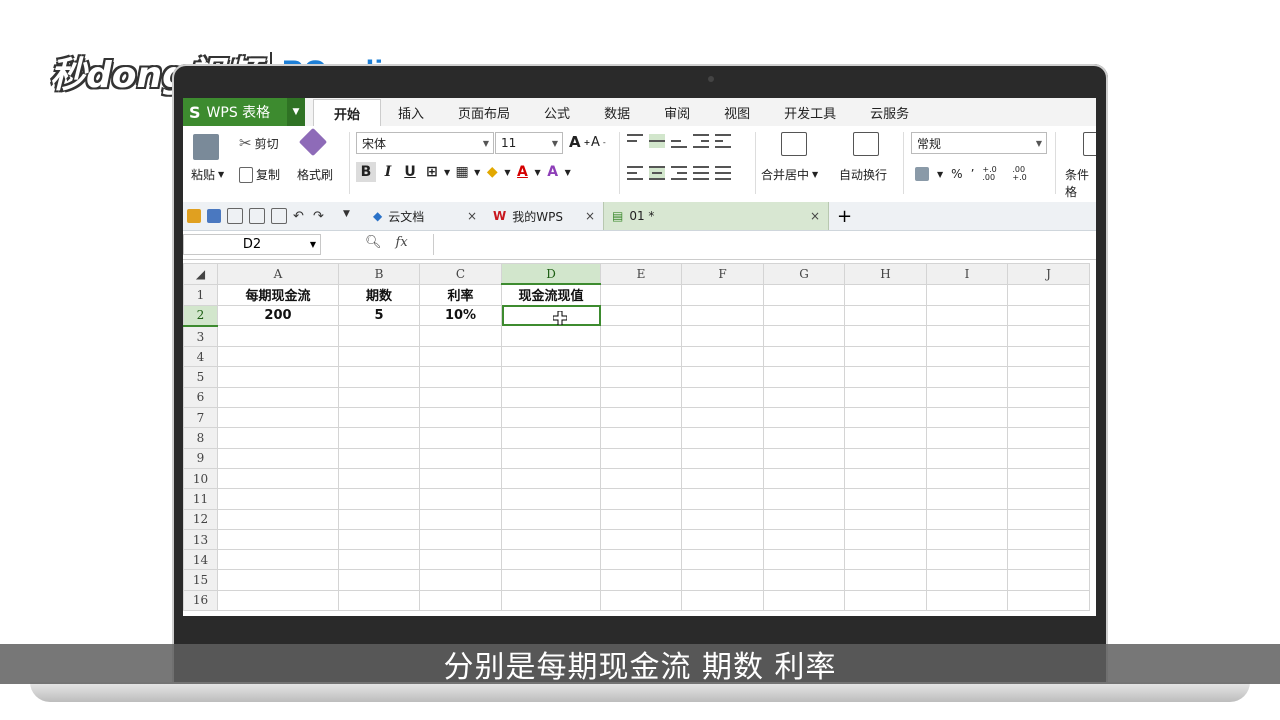 This screenshot has height=720, width=1280. I want to click on cell-f4, so click(722, 357).